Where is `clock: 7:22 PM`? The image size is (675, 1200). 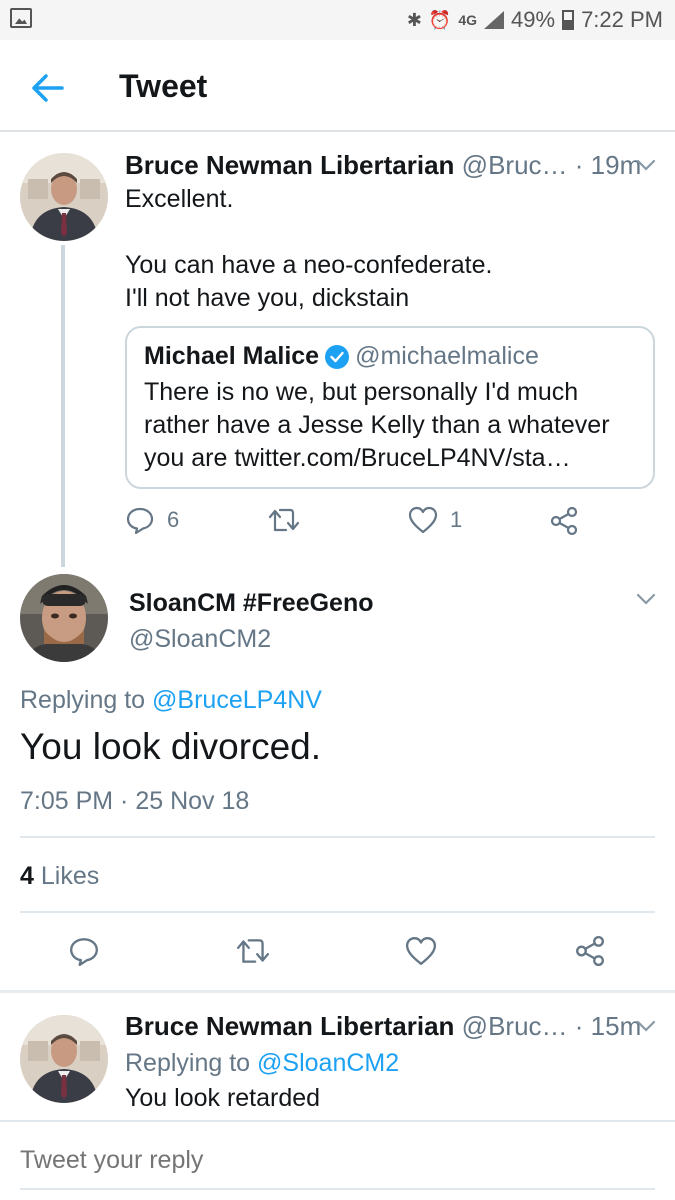 clock: 7:22 PM is located at coordinates (622, 19).